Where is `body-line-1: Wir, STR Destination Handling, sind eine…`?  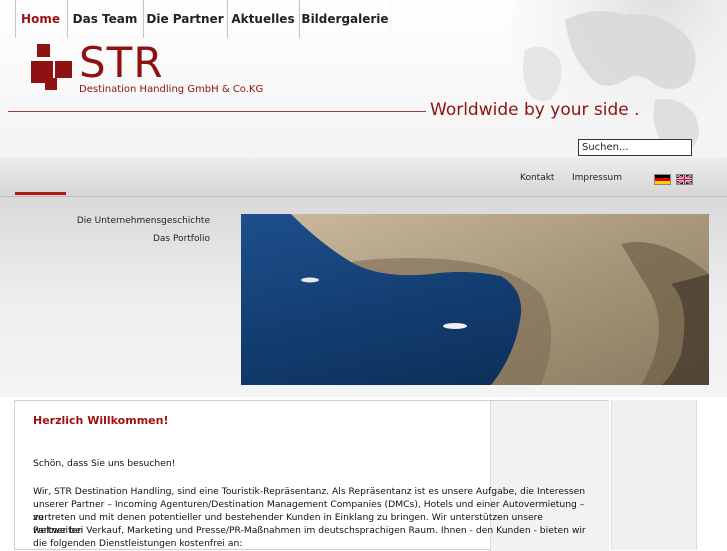 body-line-1: Wir, STR Destination Handling, sind eine… is located at coordinates (309, 491).